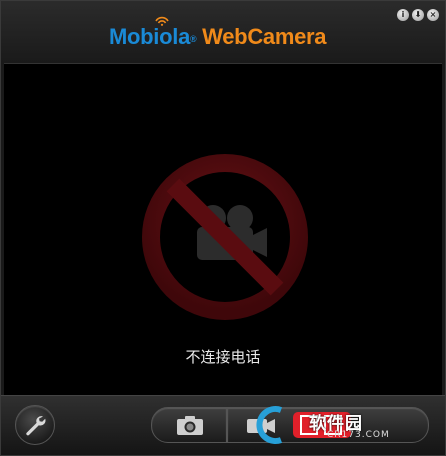  I want to click on window-controls: i ⬇ ×, so click(418, 15).